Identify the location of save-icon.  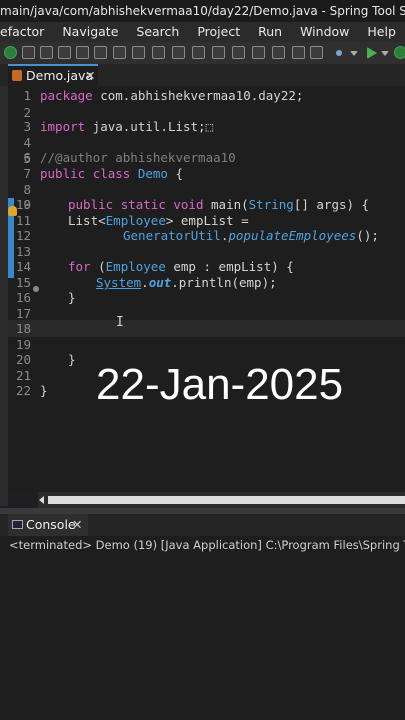
(46, 52).